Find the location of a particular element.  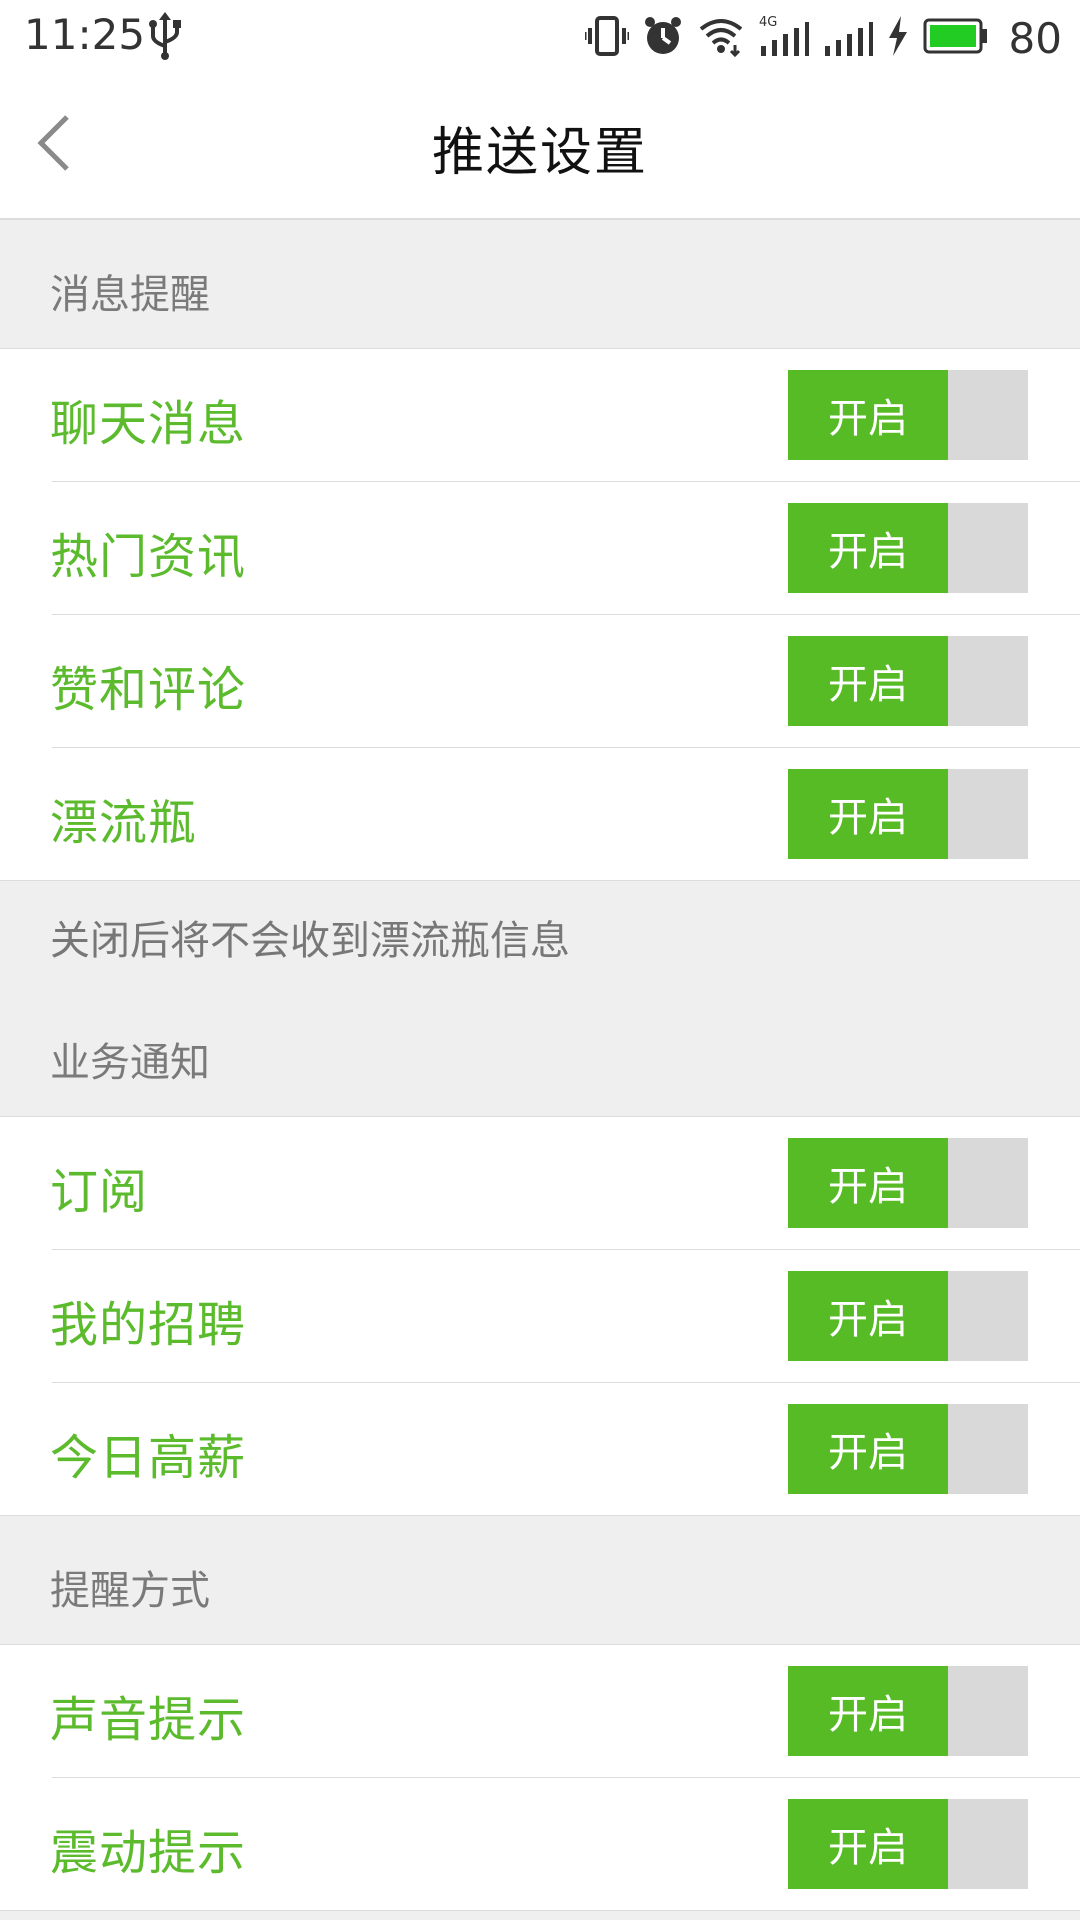

usb-icon is located at coordinates (165, 36).